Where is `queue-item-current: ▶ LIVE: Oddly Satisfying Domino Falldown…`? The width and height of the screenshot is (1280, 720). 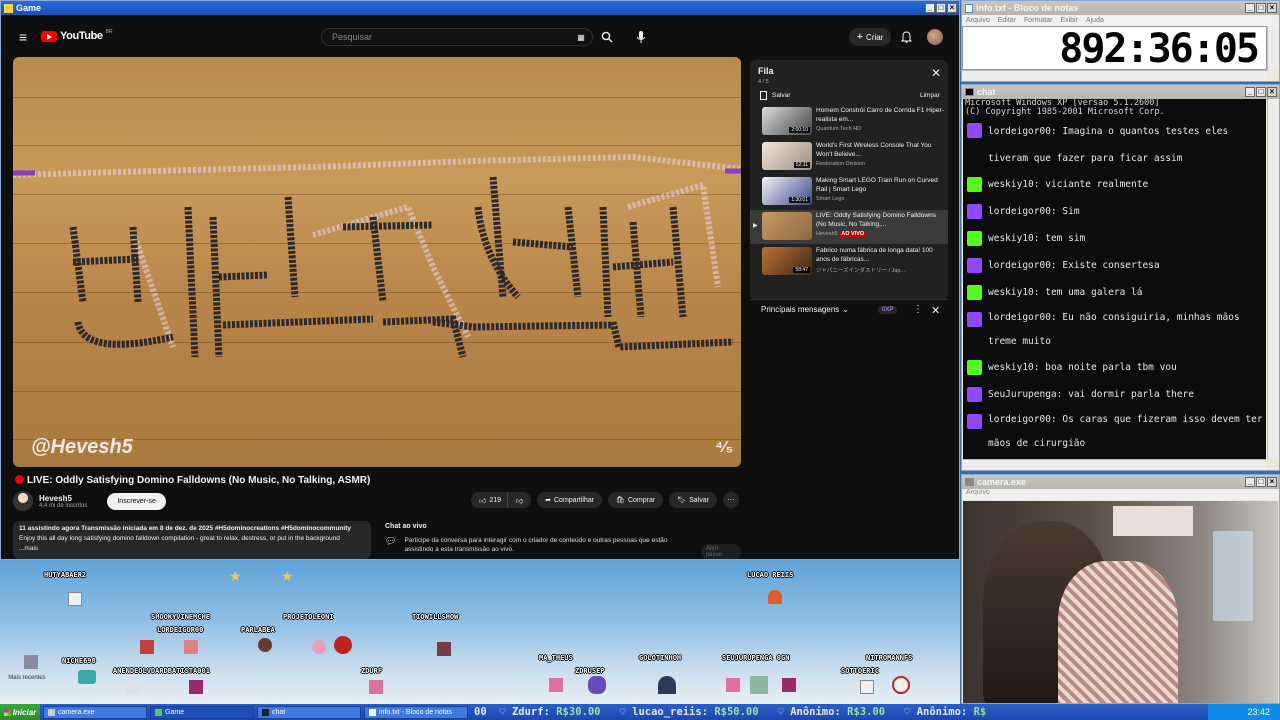
queue-item-current: ▶ LIVE: Oddly Satisfying Domino Falldown… is located at coordinates (849, 227).